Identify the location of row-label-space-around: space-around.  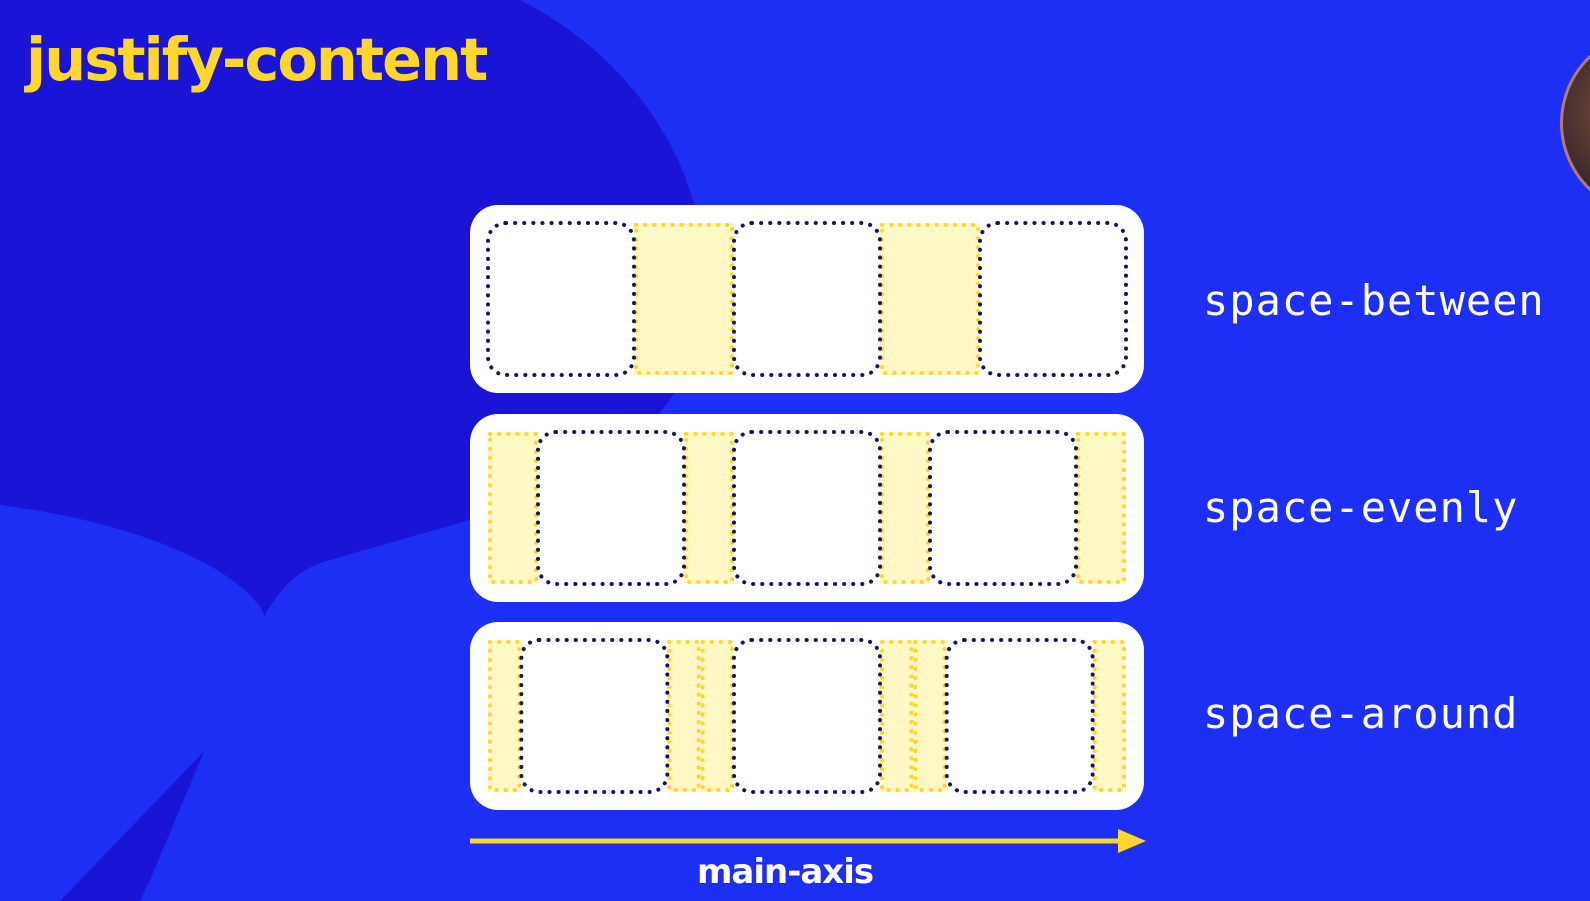
(1361, 713).